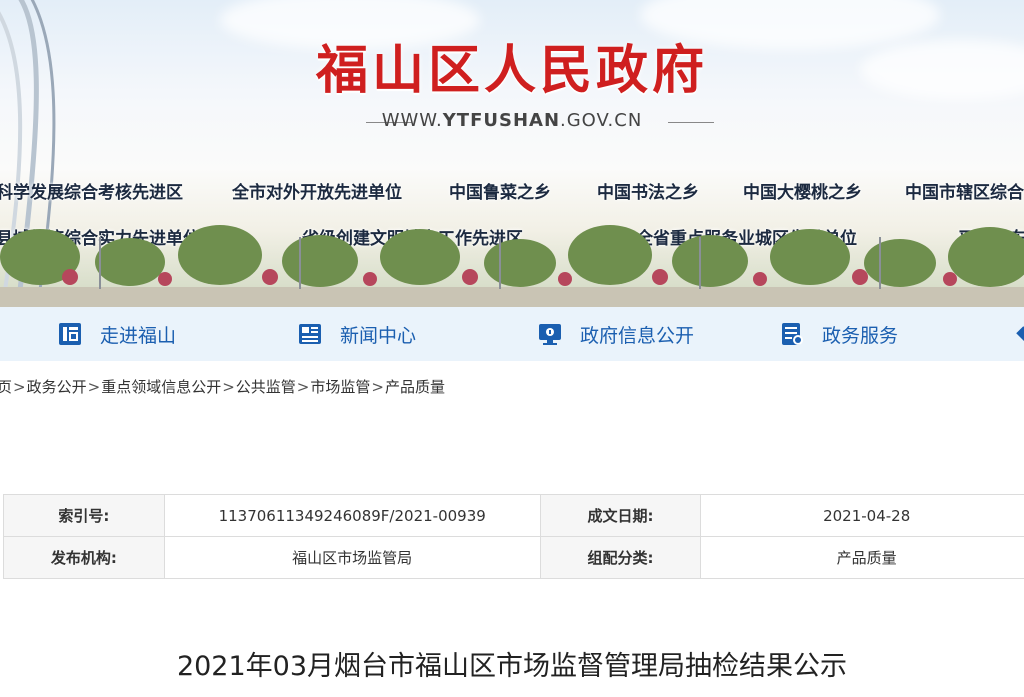 Image resolution: width=1024 pixels, height=697 pixels. Describe the element at coordinates (802, 193) in the screenshot. I see `honor-item: 中国大樱桃之乡` at that location.